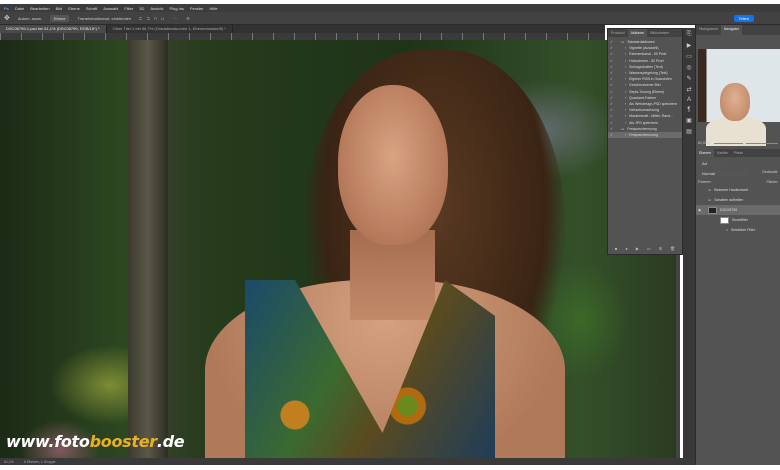 The image size is (780, 470). I want to click on action-label: Sepia-Tonung (Ebene), so click(647, 91).